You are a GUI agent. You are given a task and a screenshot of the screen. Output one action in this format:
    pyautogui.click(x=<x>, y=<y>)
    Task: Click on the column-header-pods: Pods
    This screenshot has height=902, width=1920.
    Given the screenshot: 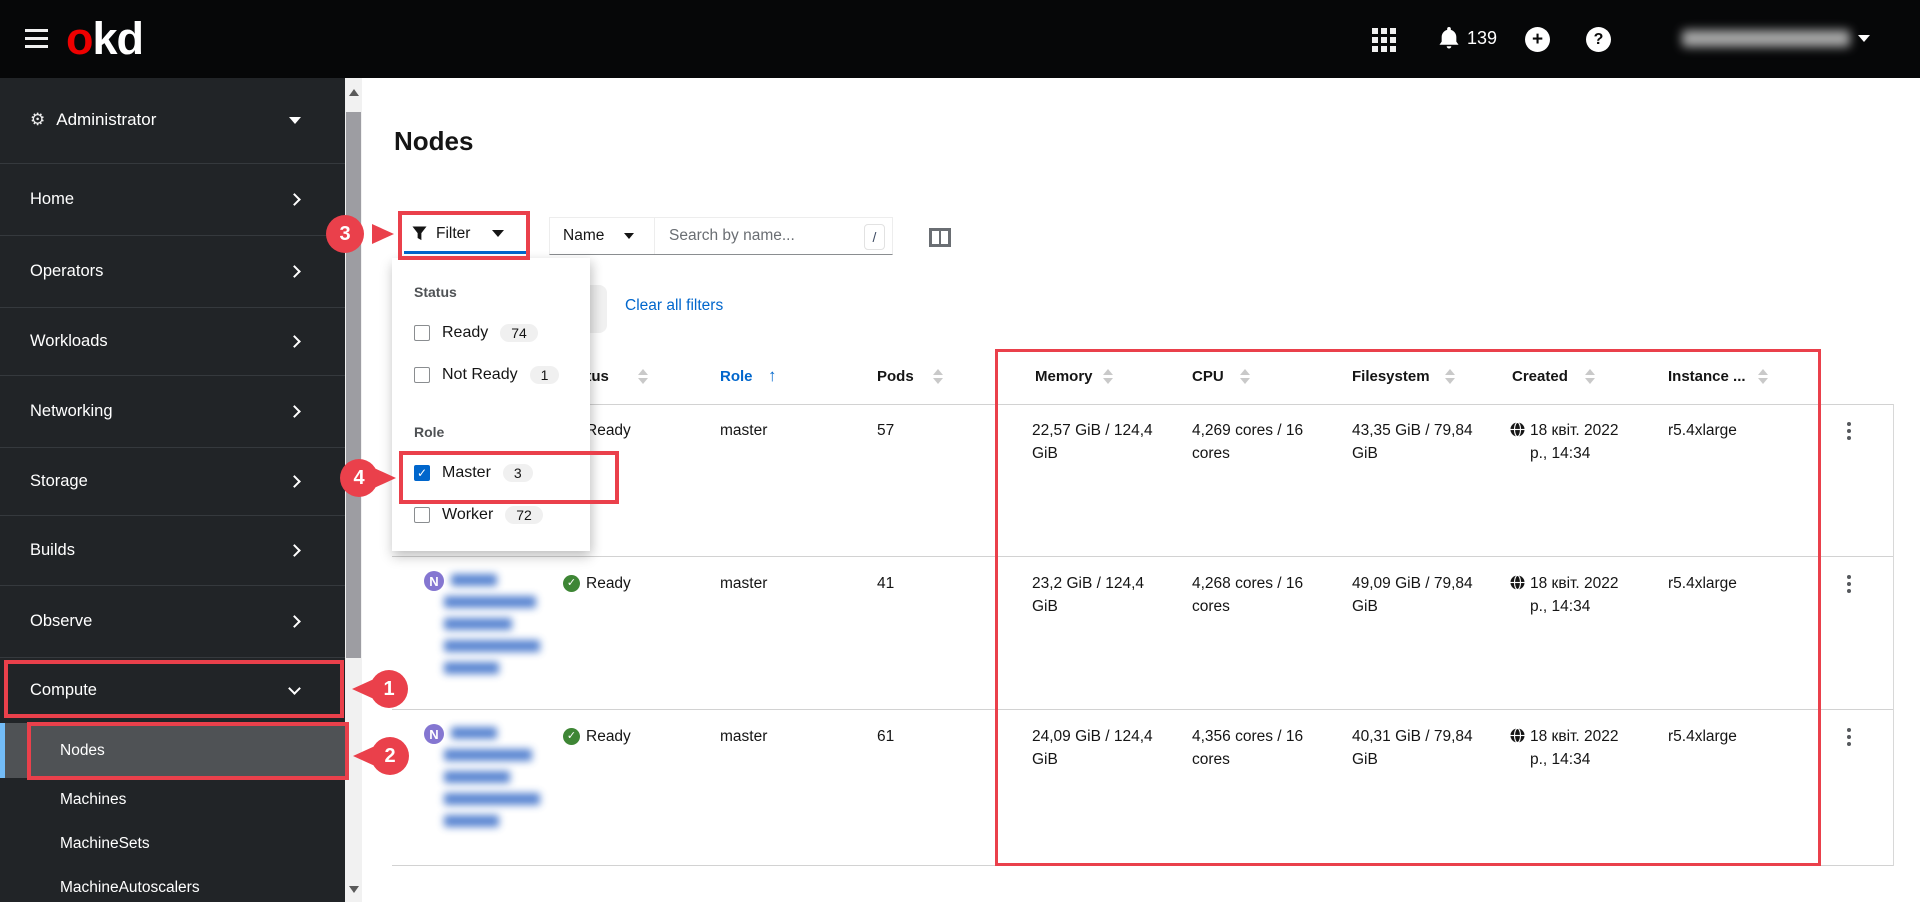 What is the action you would take?
    pyautogui.click(x=895, y=376)
    